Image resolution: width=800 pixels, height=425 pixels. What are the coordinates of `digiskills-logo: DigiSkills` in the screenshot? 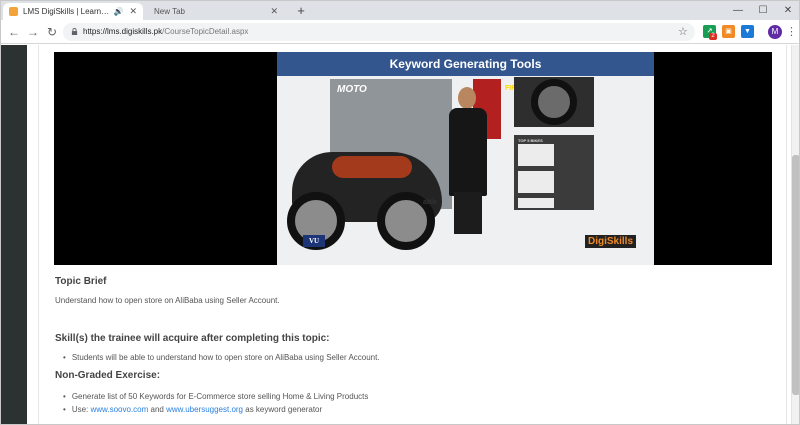 It's located at (611, 241).